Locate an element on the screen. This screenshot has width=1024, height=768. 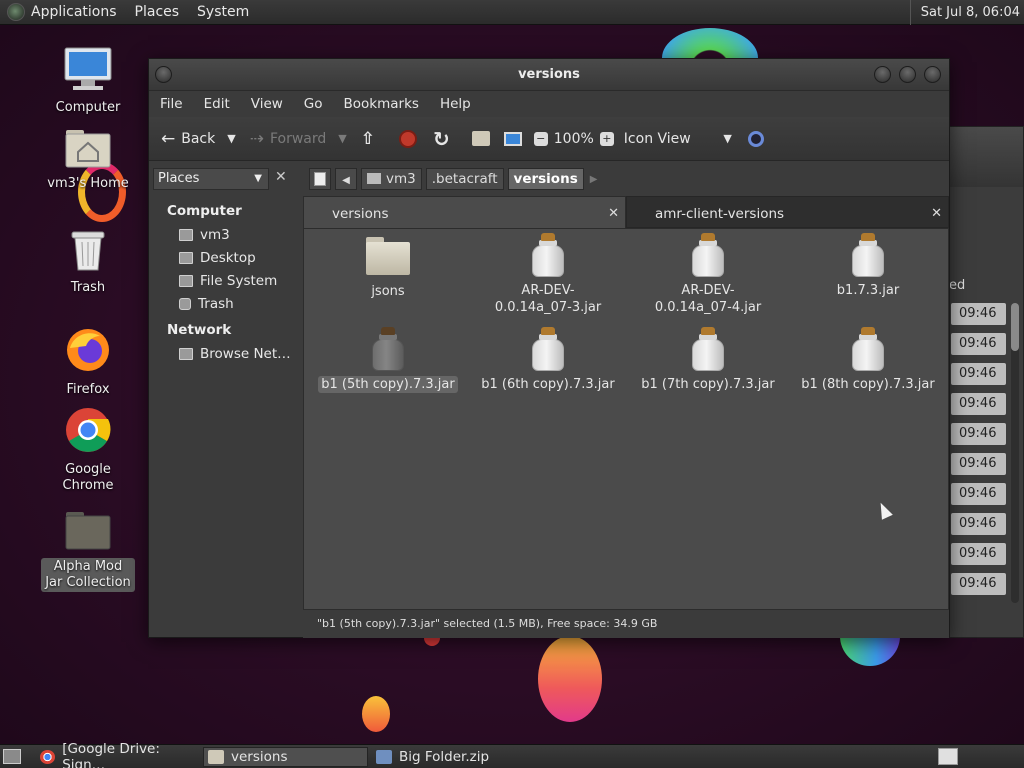
chevron-right-icon: ▶ is located at coordinates (594, 179).